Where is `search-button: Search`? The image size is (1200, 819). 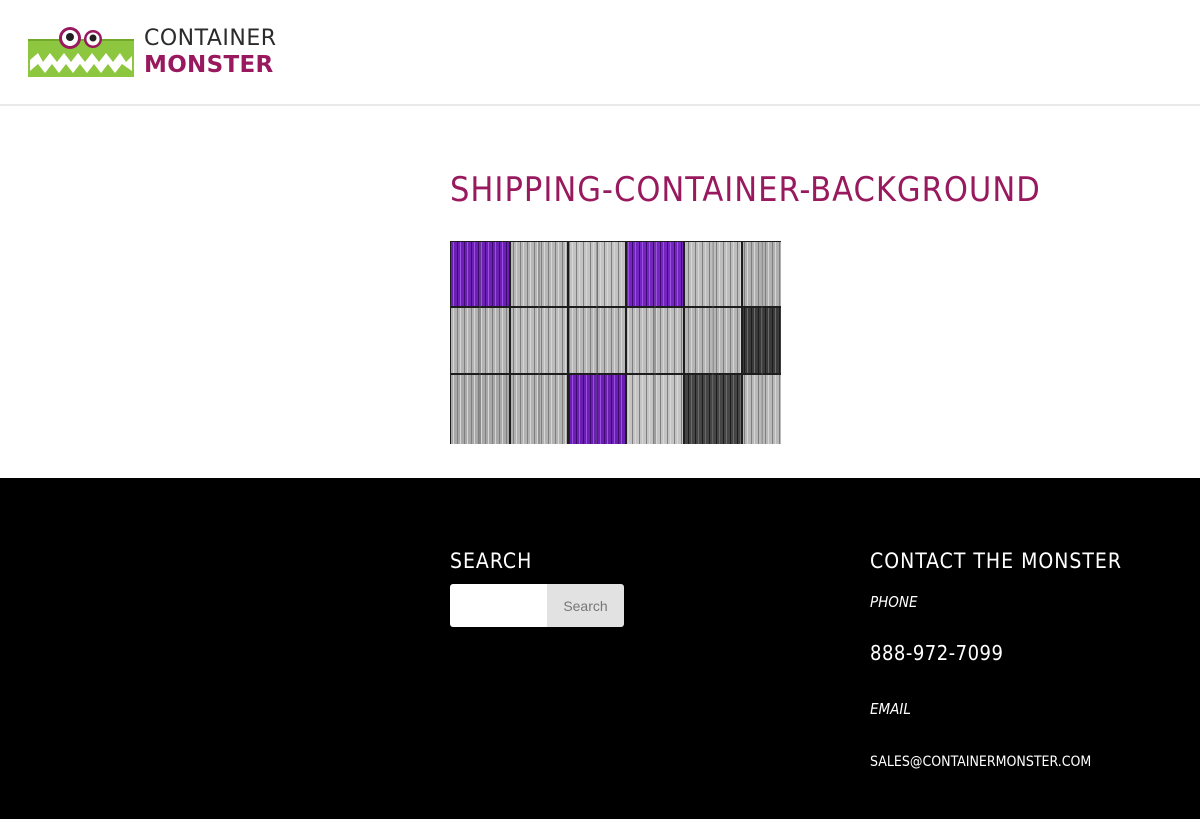 search-button: Search is located at coordinates (585, 605).